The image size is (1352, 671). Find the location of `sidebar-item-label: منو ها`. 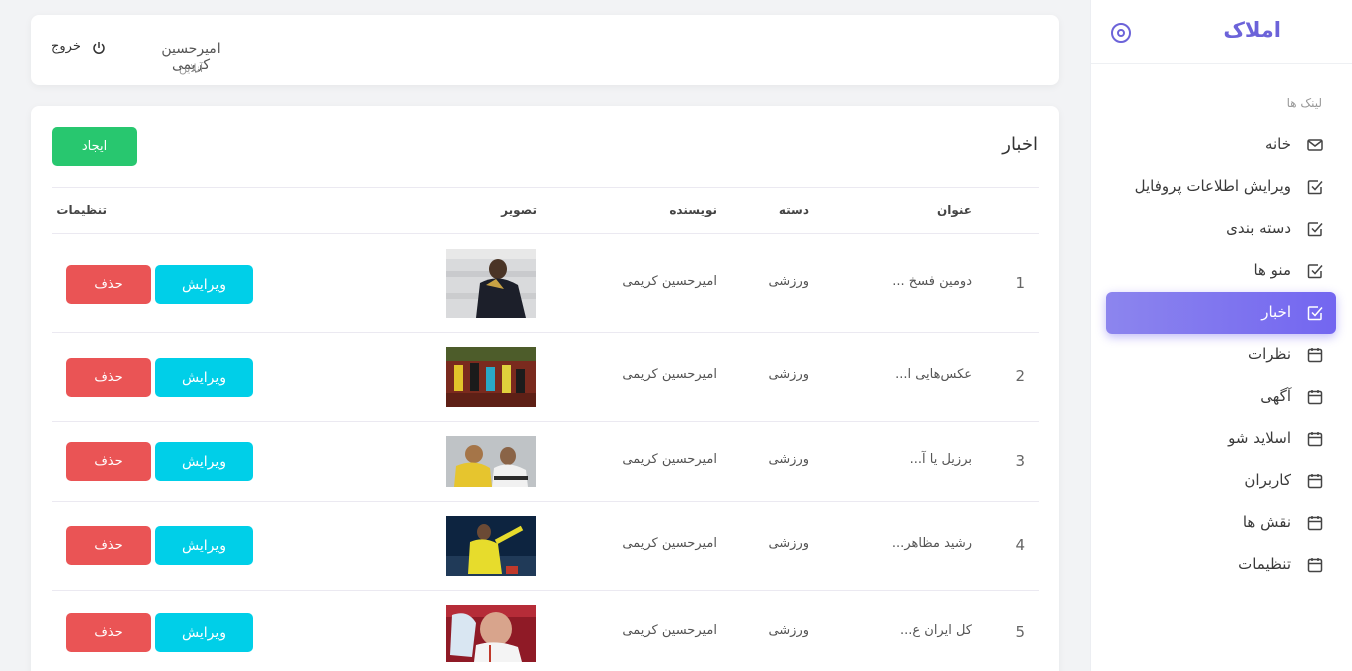

sidebar-item-label: منو ها is located at coordinates (1272, 270).